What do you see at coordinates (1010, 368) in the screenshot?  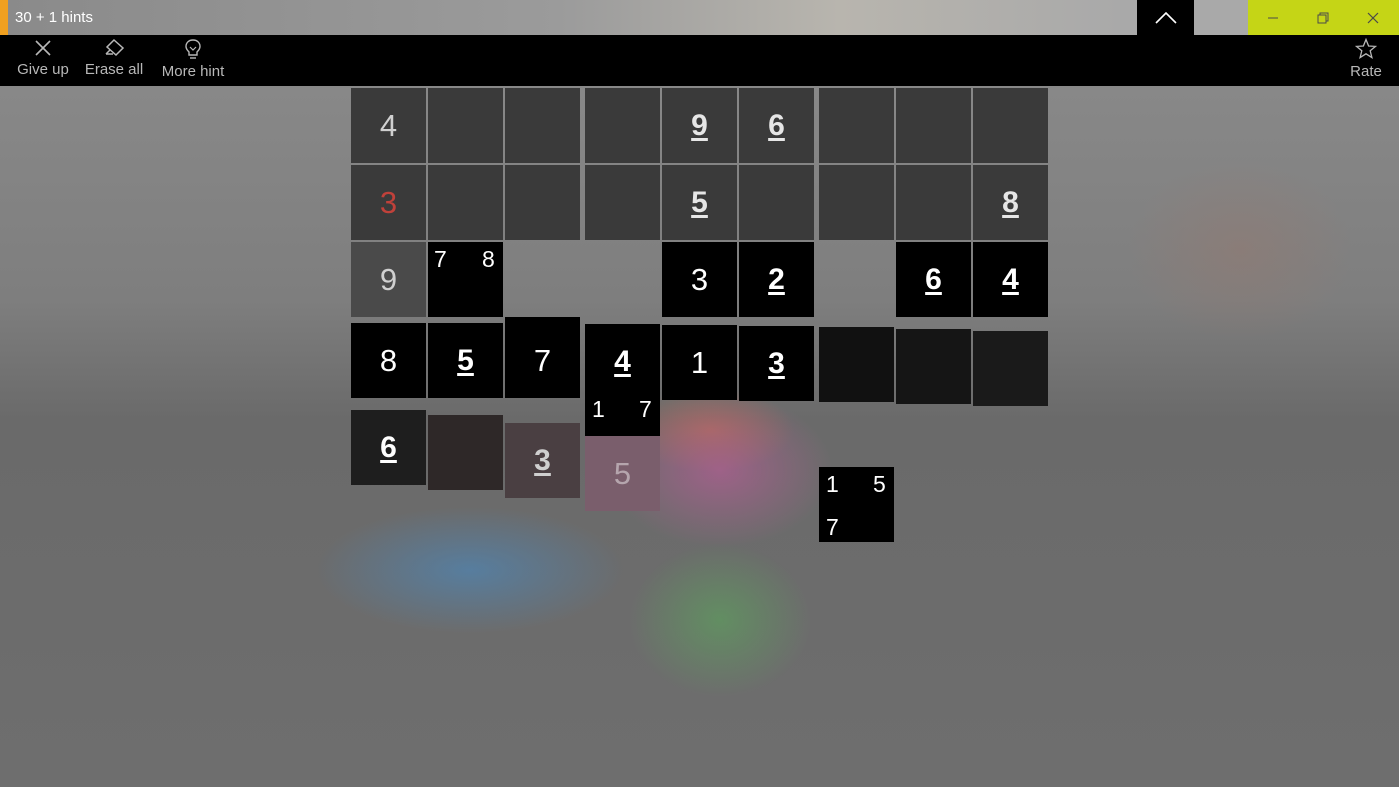 I see `cell-r4c9` at bounding box center [1010, 368].